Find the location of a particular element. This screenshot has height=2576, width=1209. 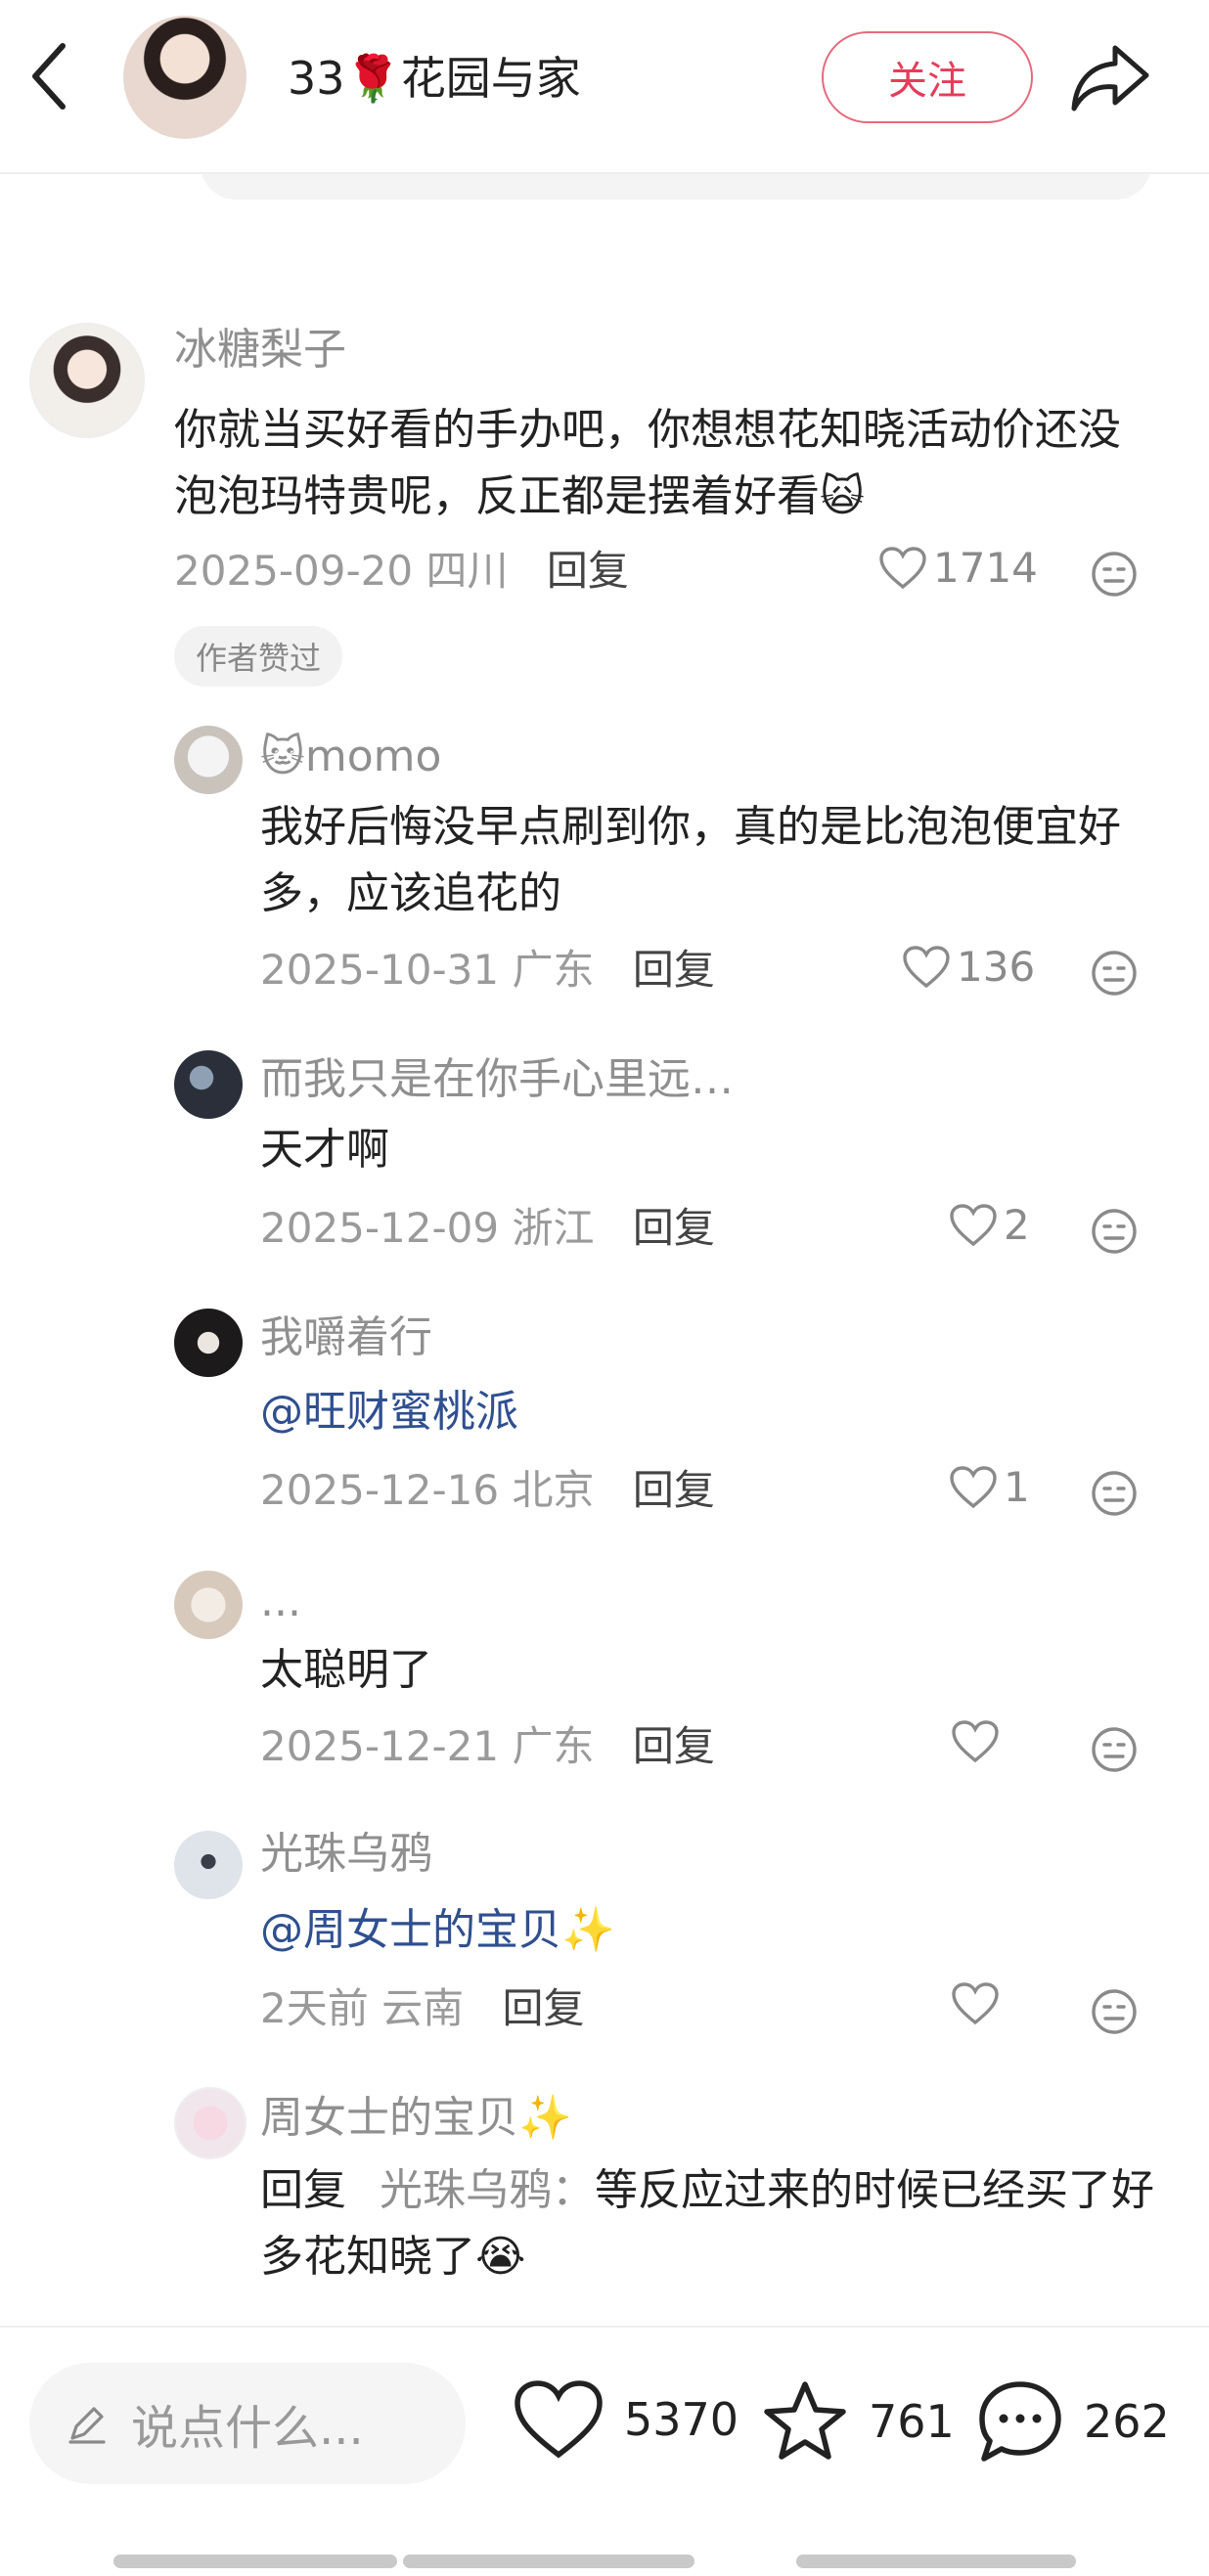

like-button: 2 is located at coordinates (990, 1225).